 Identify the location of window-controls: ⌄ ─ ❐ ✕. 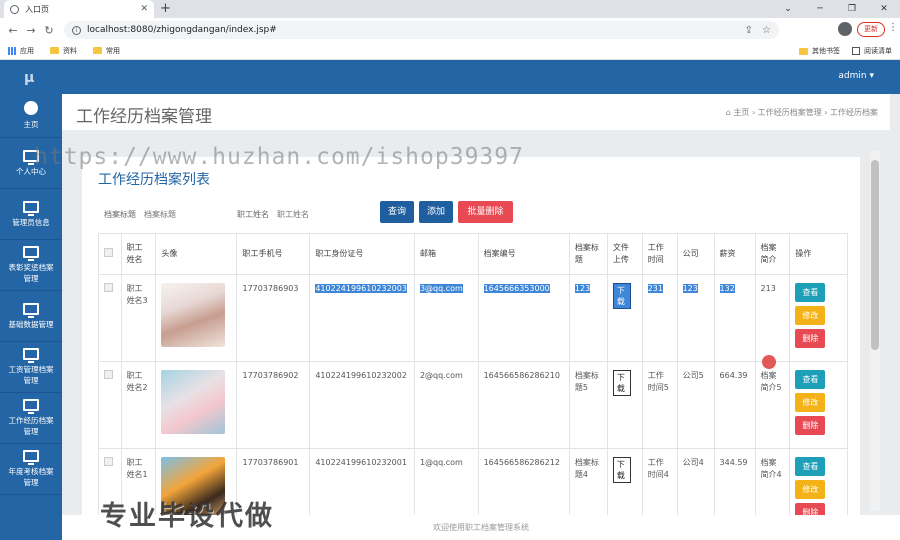
(836, 9).